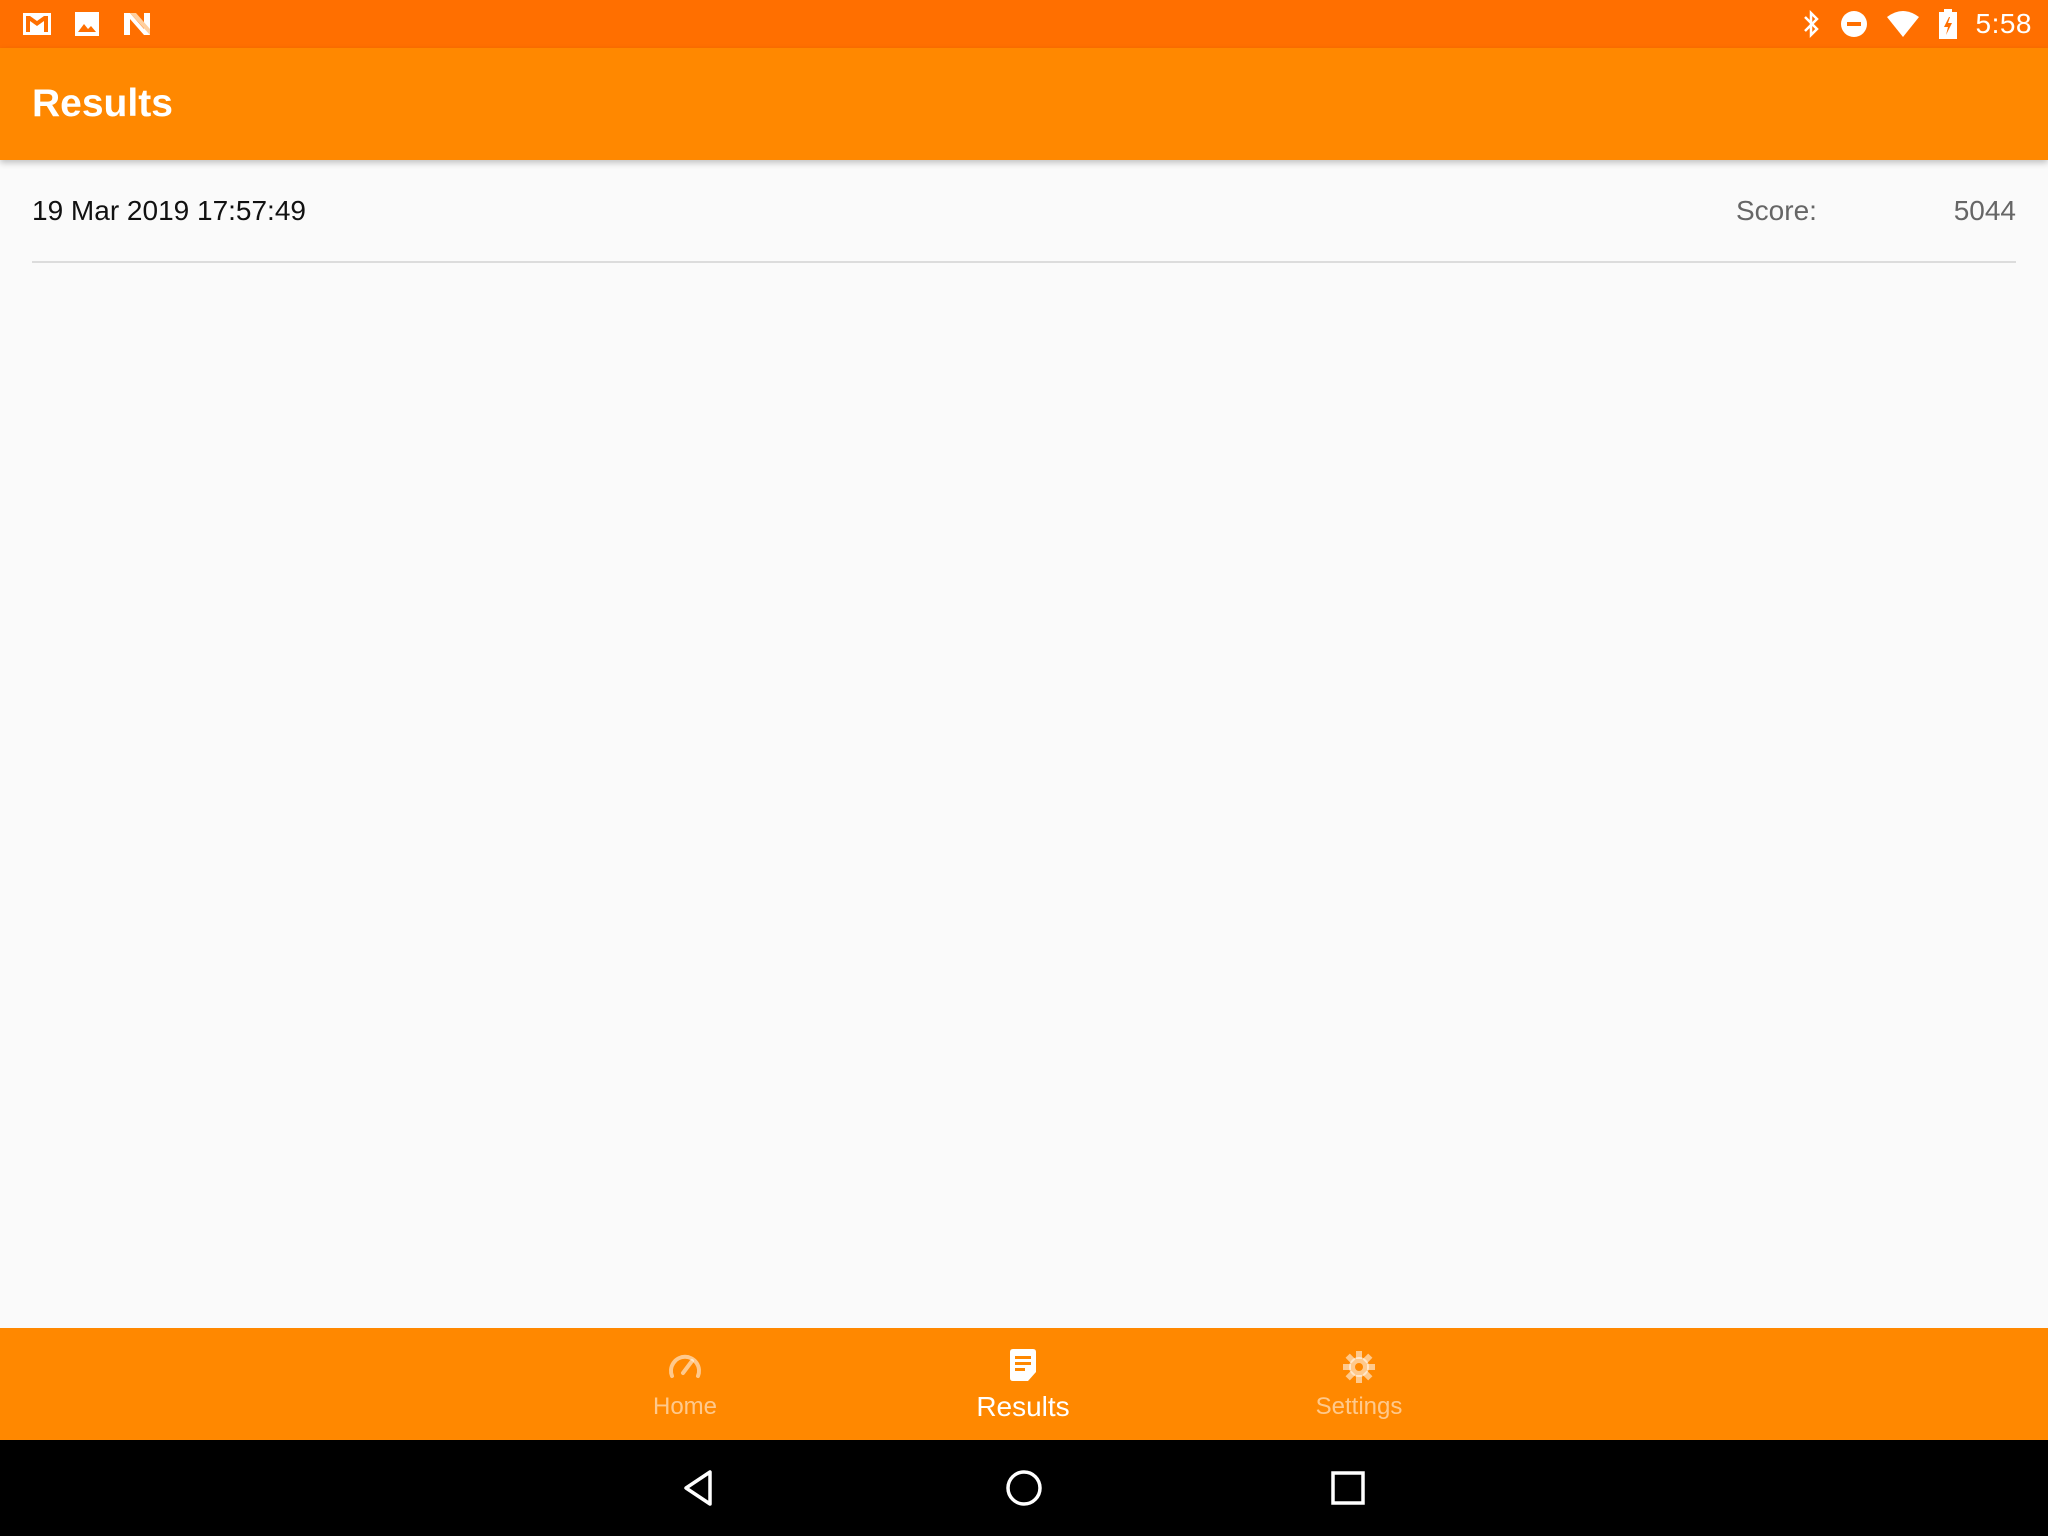 The image size is (2048, 1536). Describe the element at coordinates (1903, 24) in the screenshot. I see `wifi-icon` at that location.